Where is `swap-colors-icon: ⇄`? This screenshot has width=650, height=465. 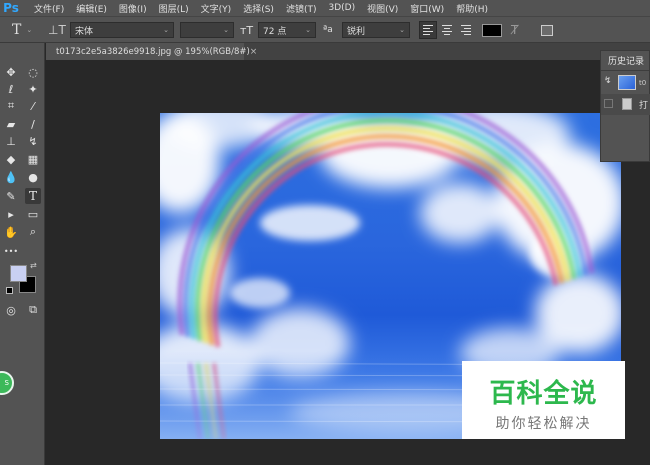
swap-colors-icon: ⇄ is located at coordinates (33, 265).